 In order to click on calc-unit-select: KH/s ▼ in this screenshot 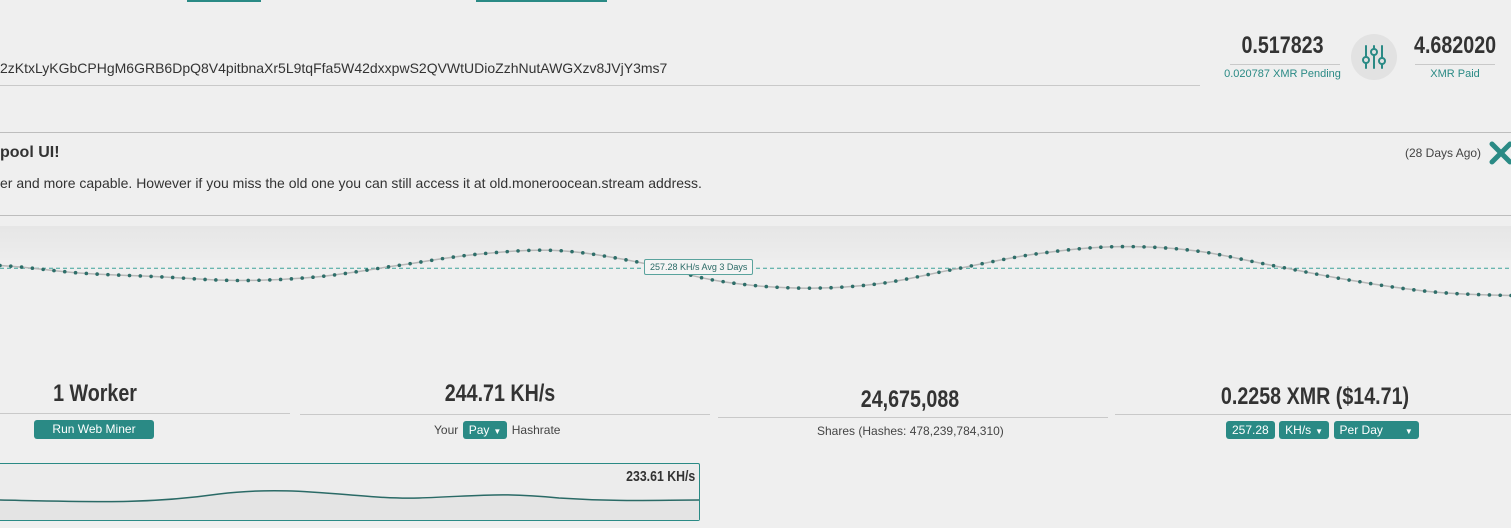, I will do `click(1304, 430)`.